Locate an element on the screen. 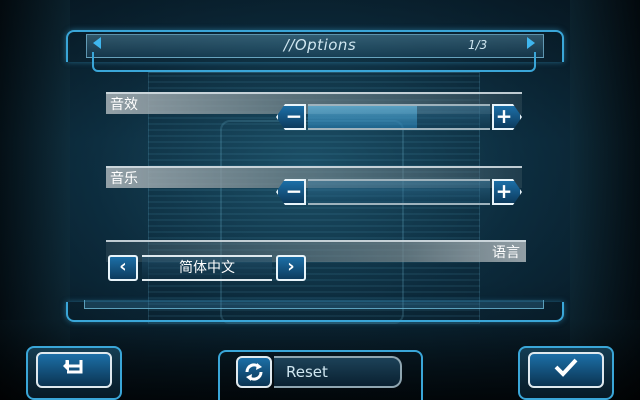 The height and width of the screenshot is (400, 640). reset-icon is located at coordinates (254, 372).